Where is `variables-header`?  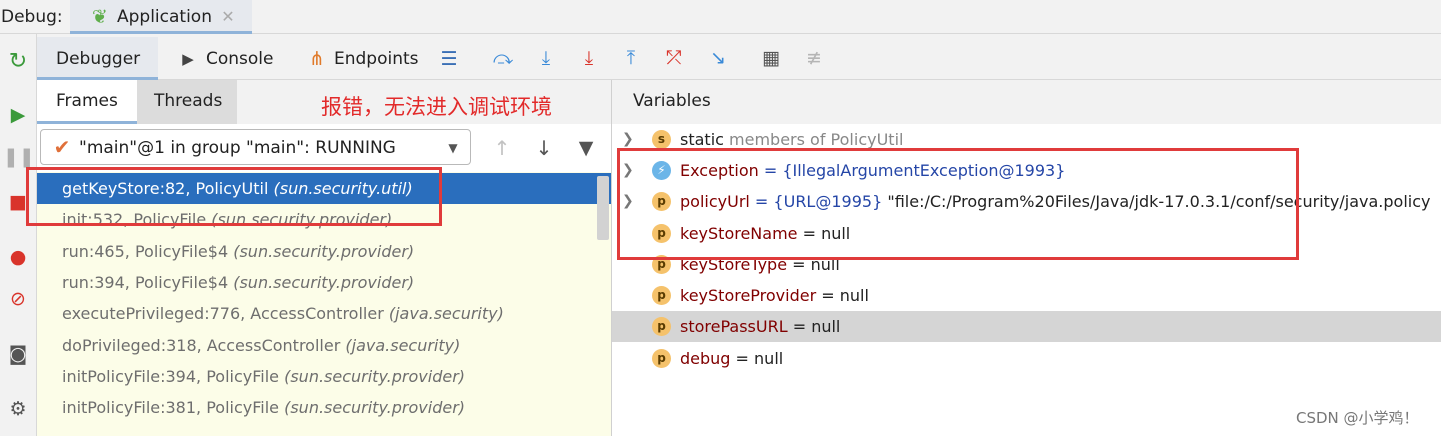 variables-header is located at coordinates (1026, 102).